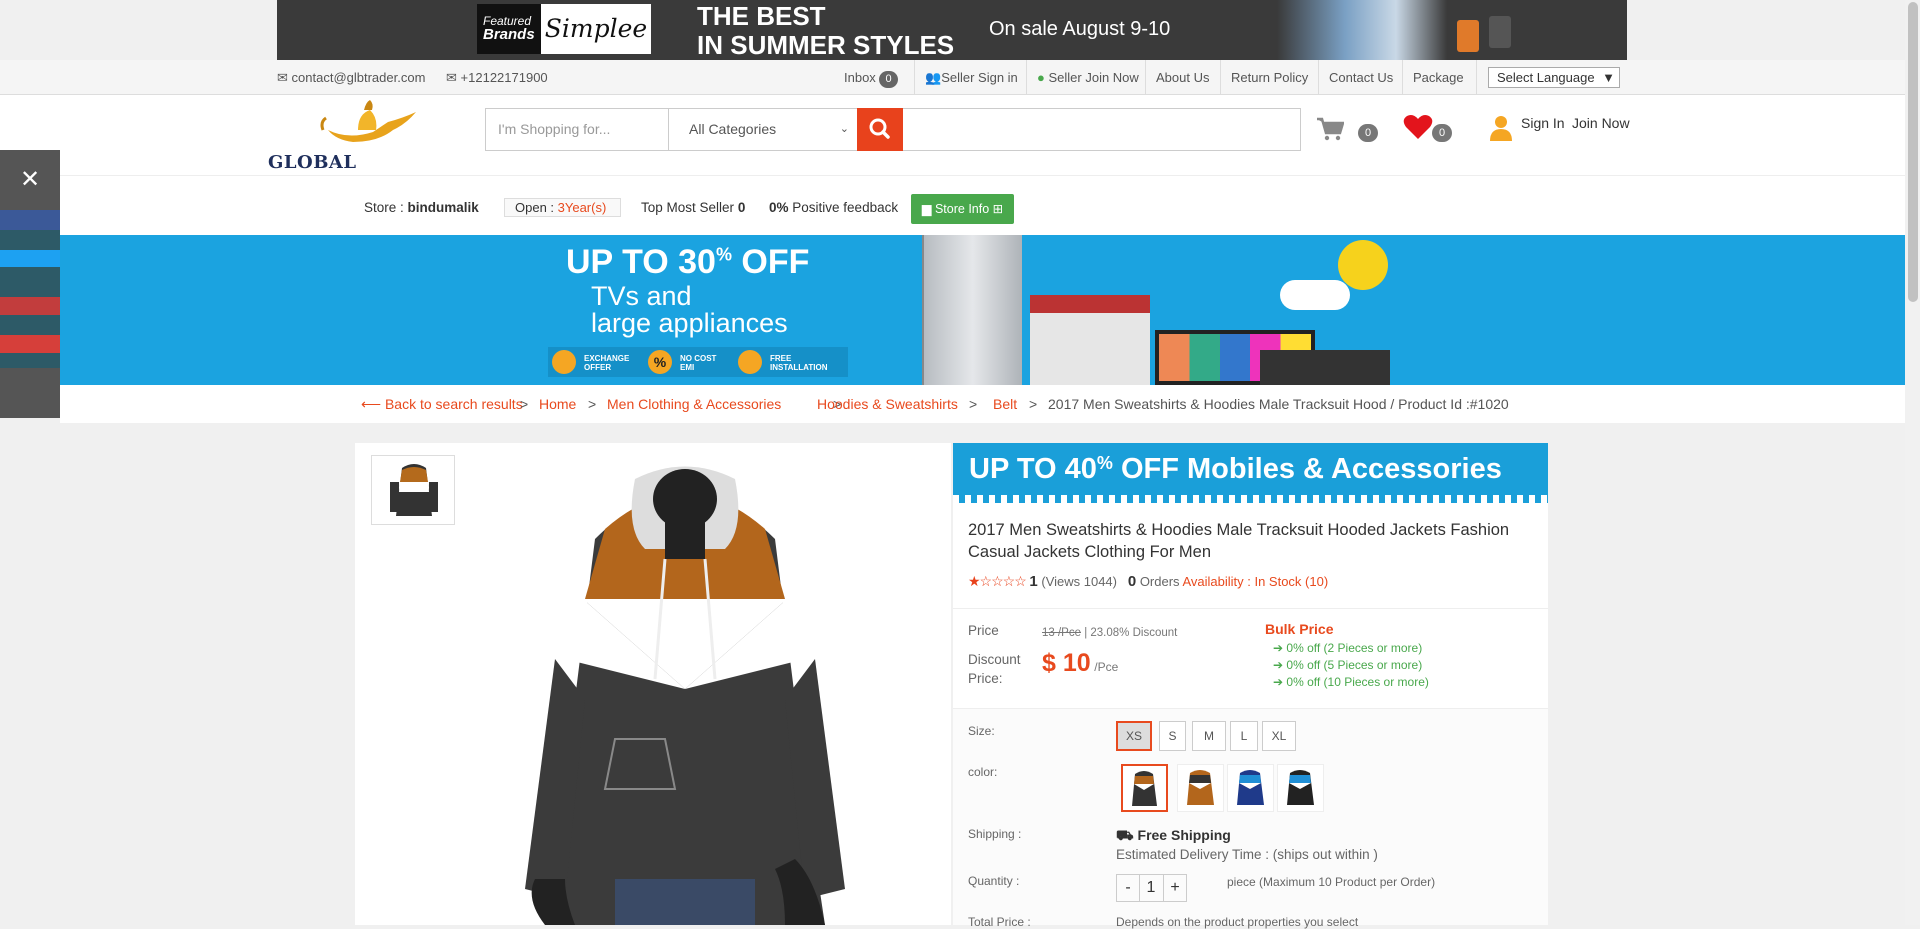 The width and height of the screenshot is (1920, 929). Describe the element at coordinates (962, 209) in the screenshot. I see `store-info-button: ▆ Store Info ⊞` at that location.